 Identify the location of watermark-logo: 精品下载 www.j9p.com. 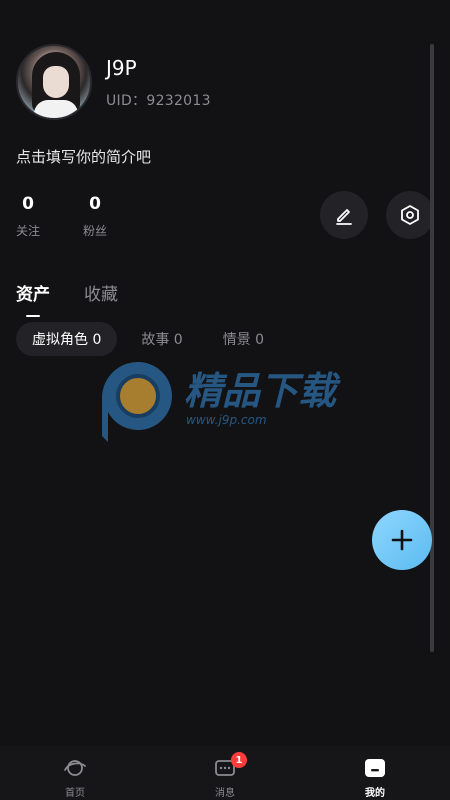
(221, 401).